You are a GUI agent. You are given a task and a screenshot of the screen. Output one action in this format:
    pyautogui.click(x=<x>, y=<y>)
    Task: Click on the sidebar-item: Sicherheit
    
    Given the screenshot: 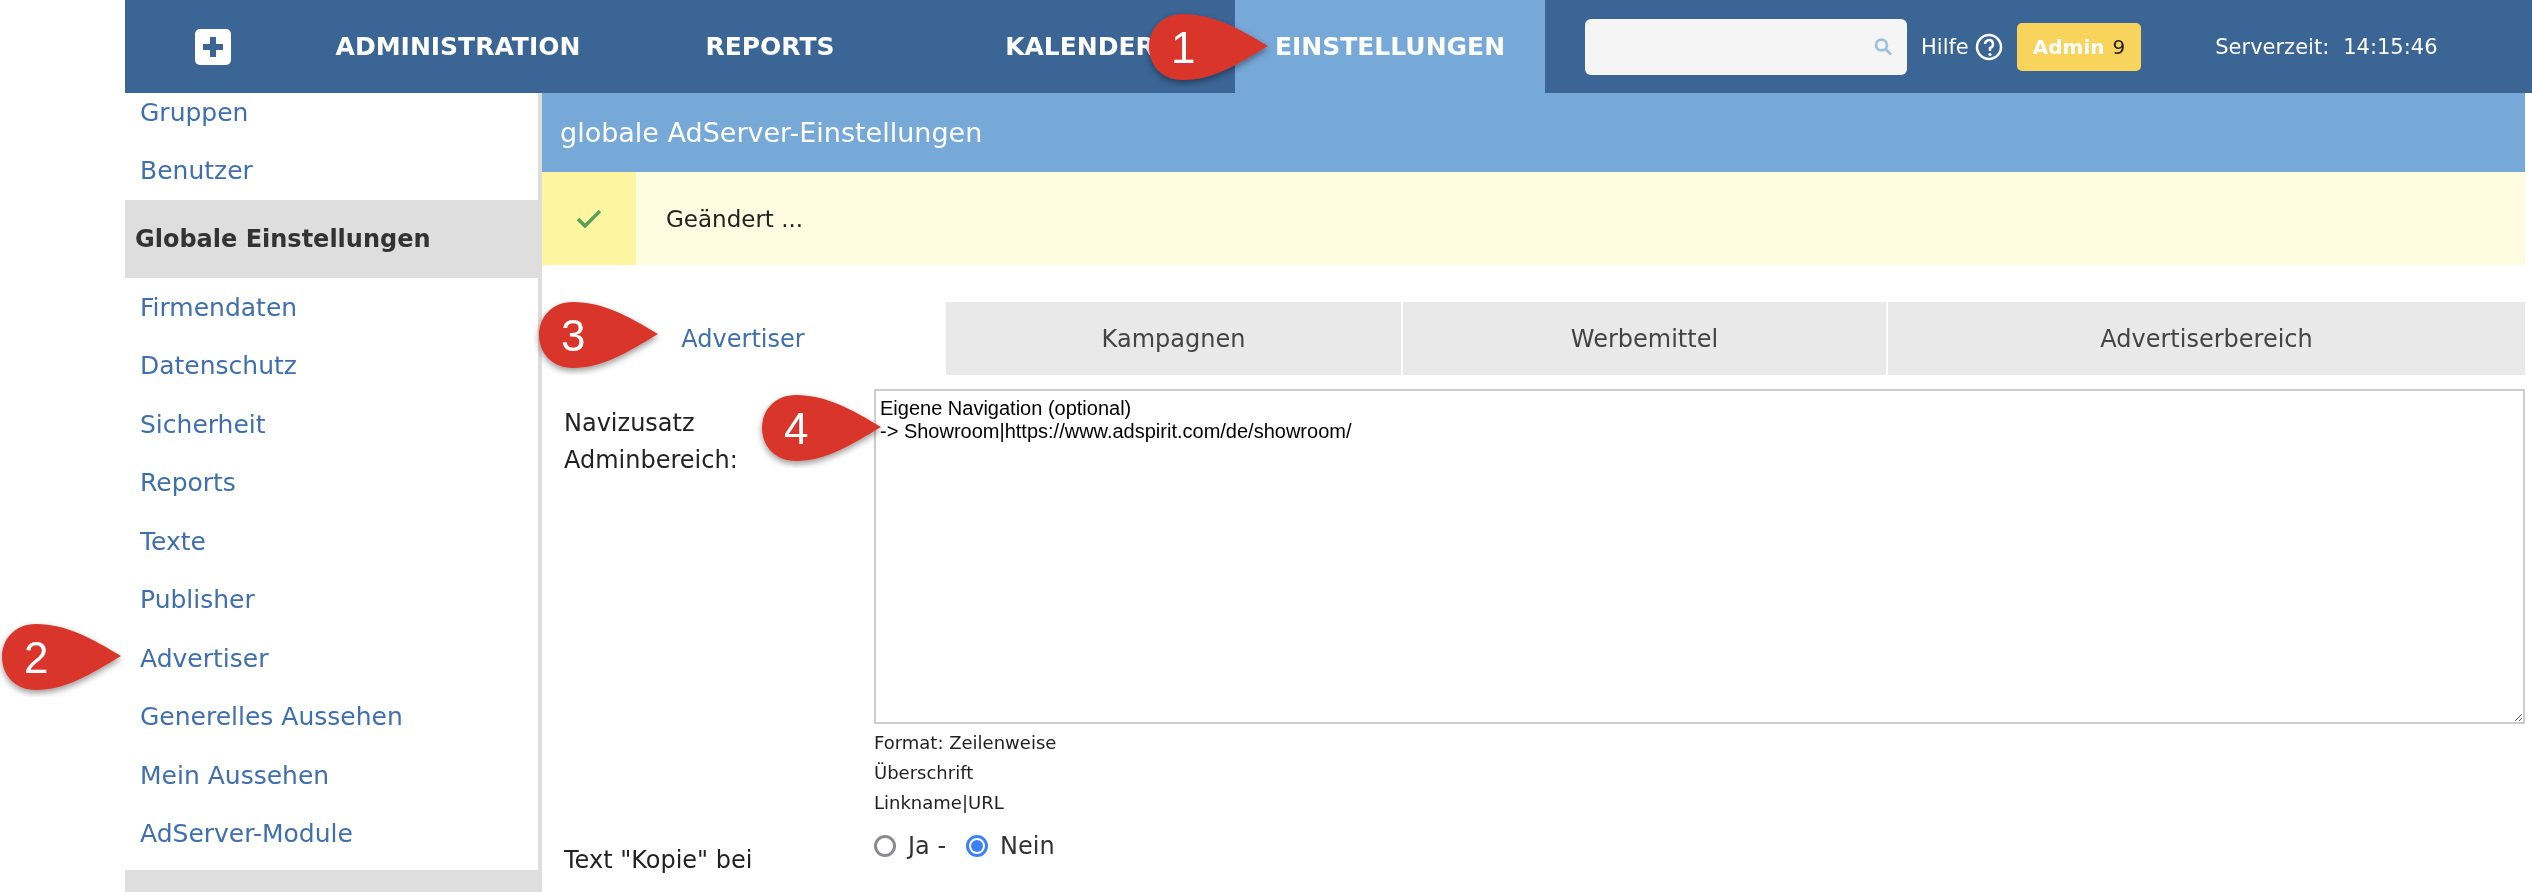 What is the action you would take?
    pyautogui.click(x=331, y=424)
    